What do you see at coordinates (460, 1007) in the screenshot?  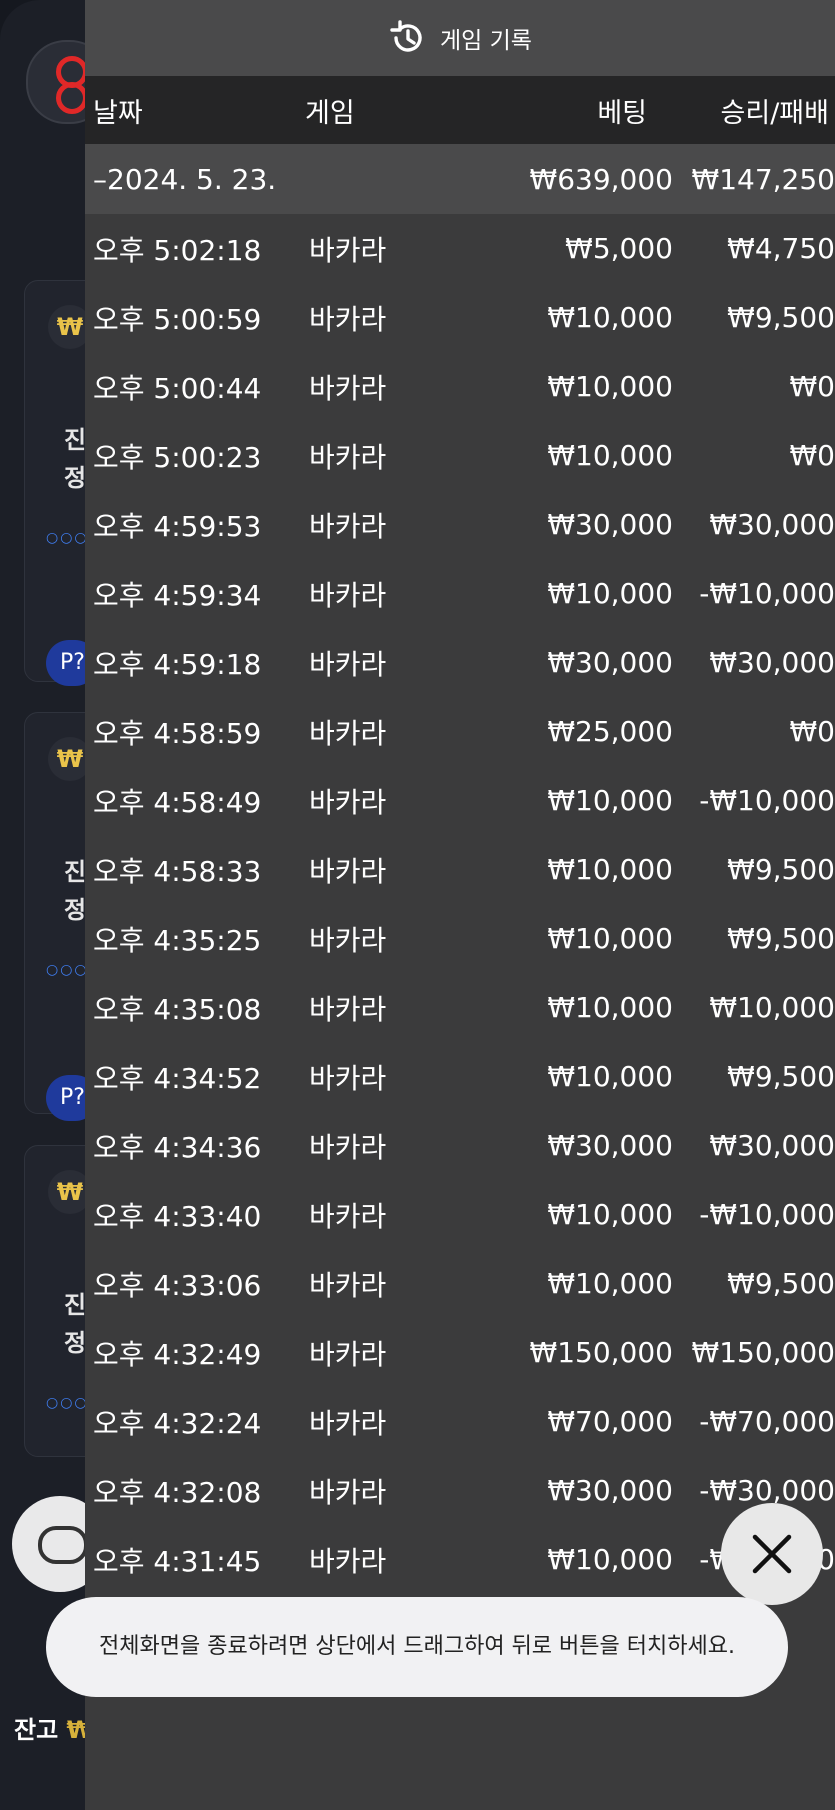 I see `history-row: 오후 4:35:08 바카라 ₩10,000 ₩10,000` at bounding box center [460, 1007].